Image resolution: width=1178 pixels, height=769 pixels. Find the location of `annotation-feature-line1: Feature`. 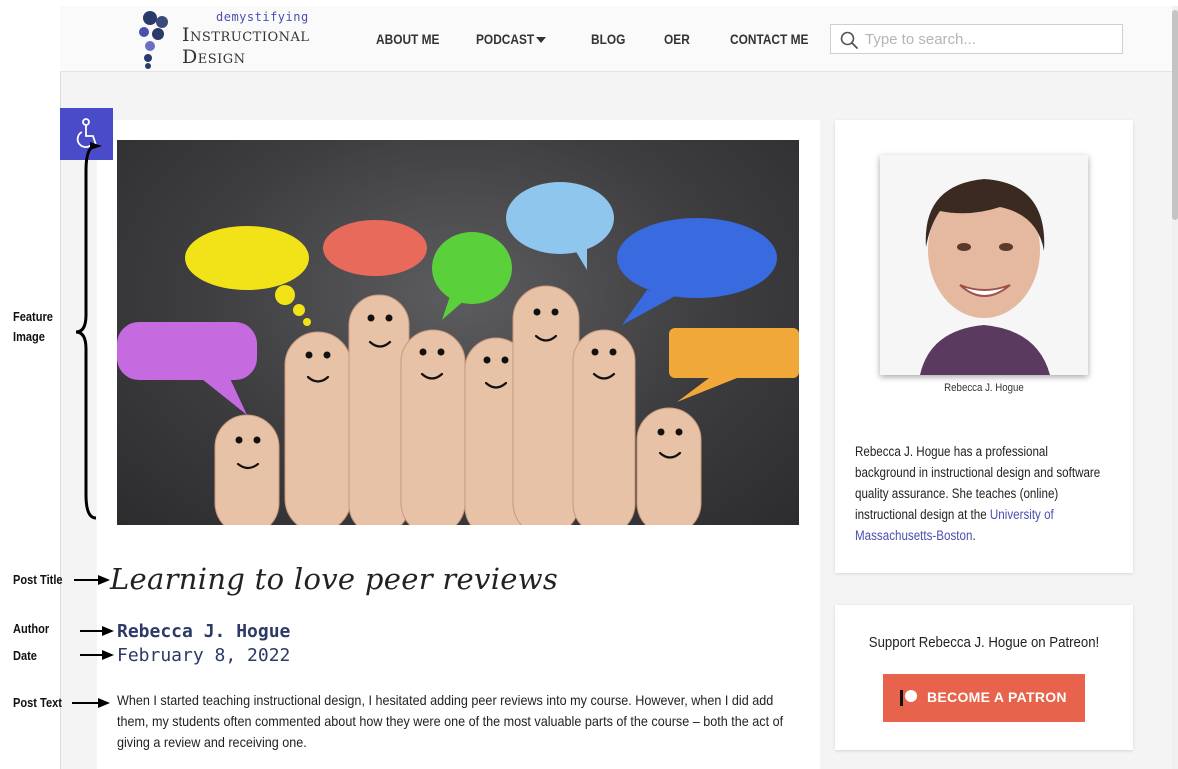

annotation-feature-line1: Feature is located at coordinates (33, 316).